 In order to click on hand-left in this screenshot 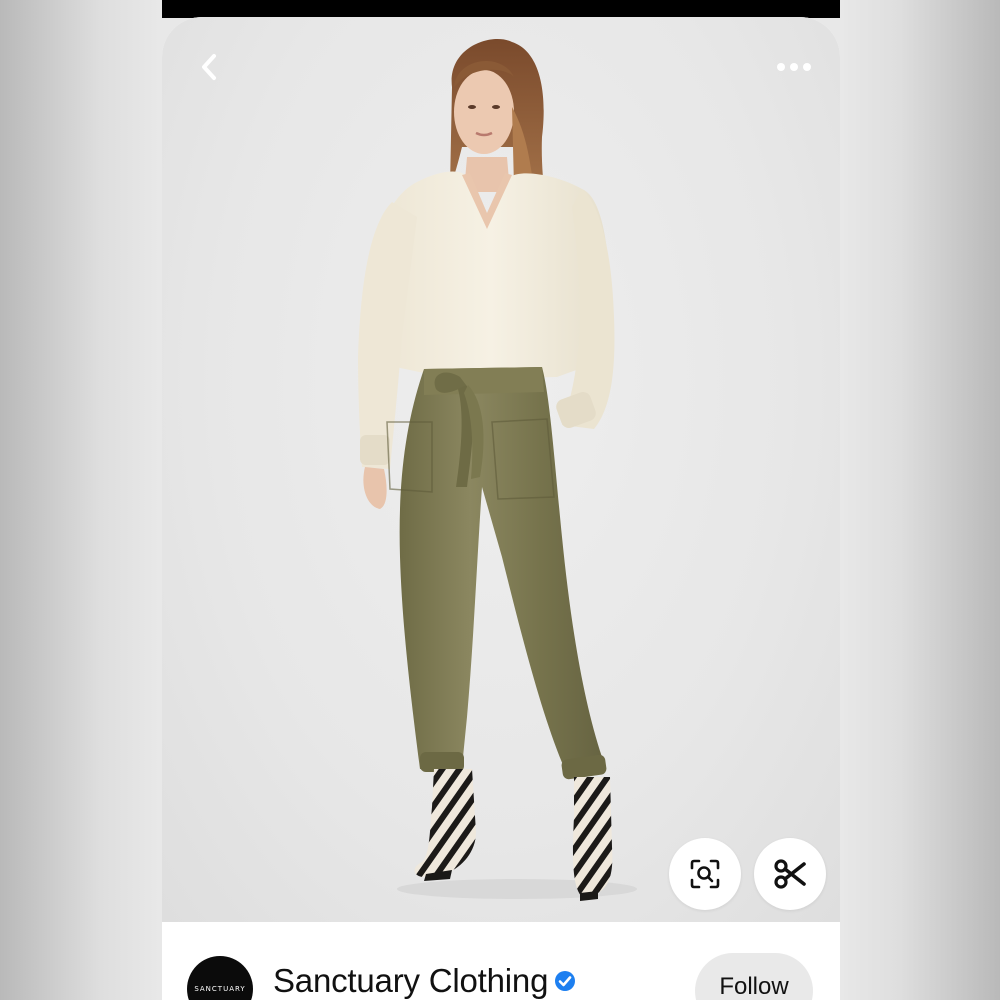, I will do `click(375, 488)`.